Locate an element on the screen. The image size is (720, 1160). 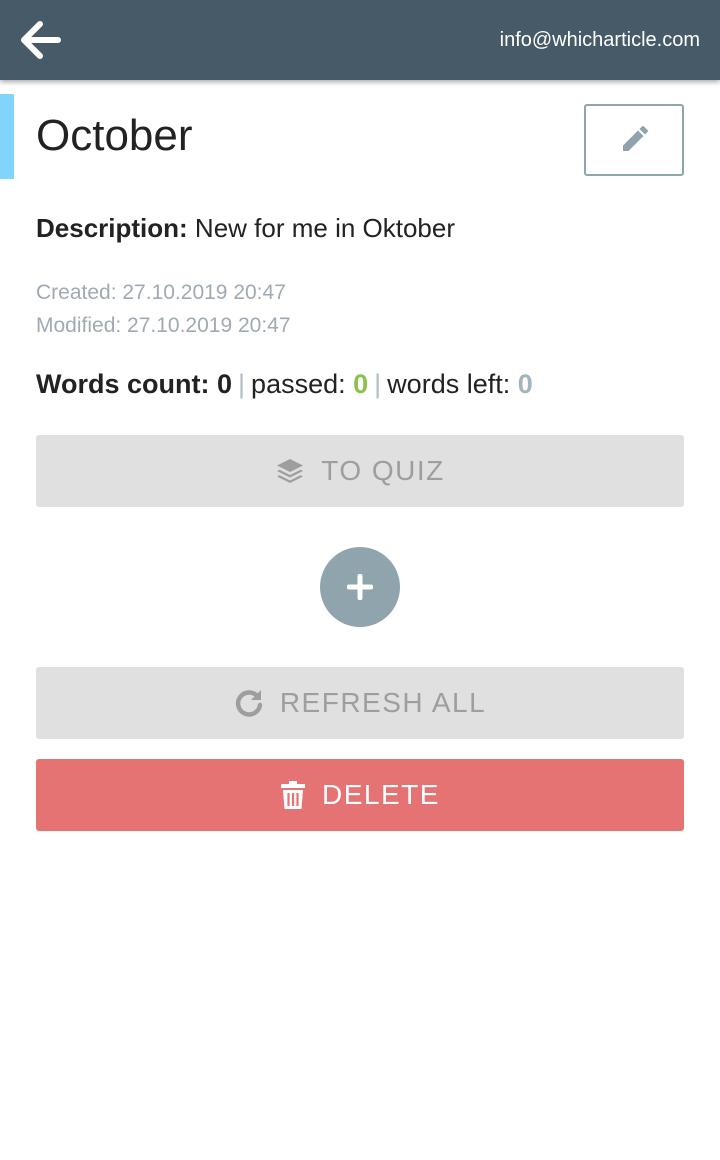
to-quiz-button: TO QUIZ is located at coordinates (360, 471).